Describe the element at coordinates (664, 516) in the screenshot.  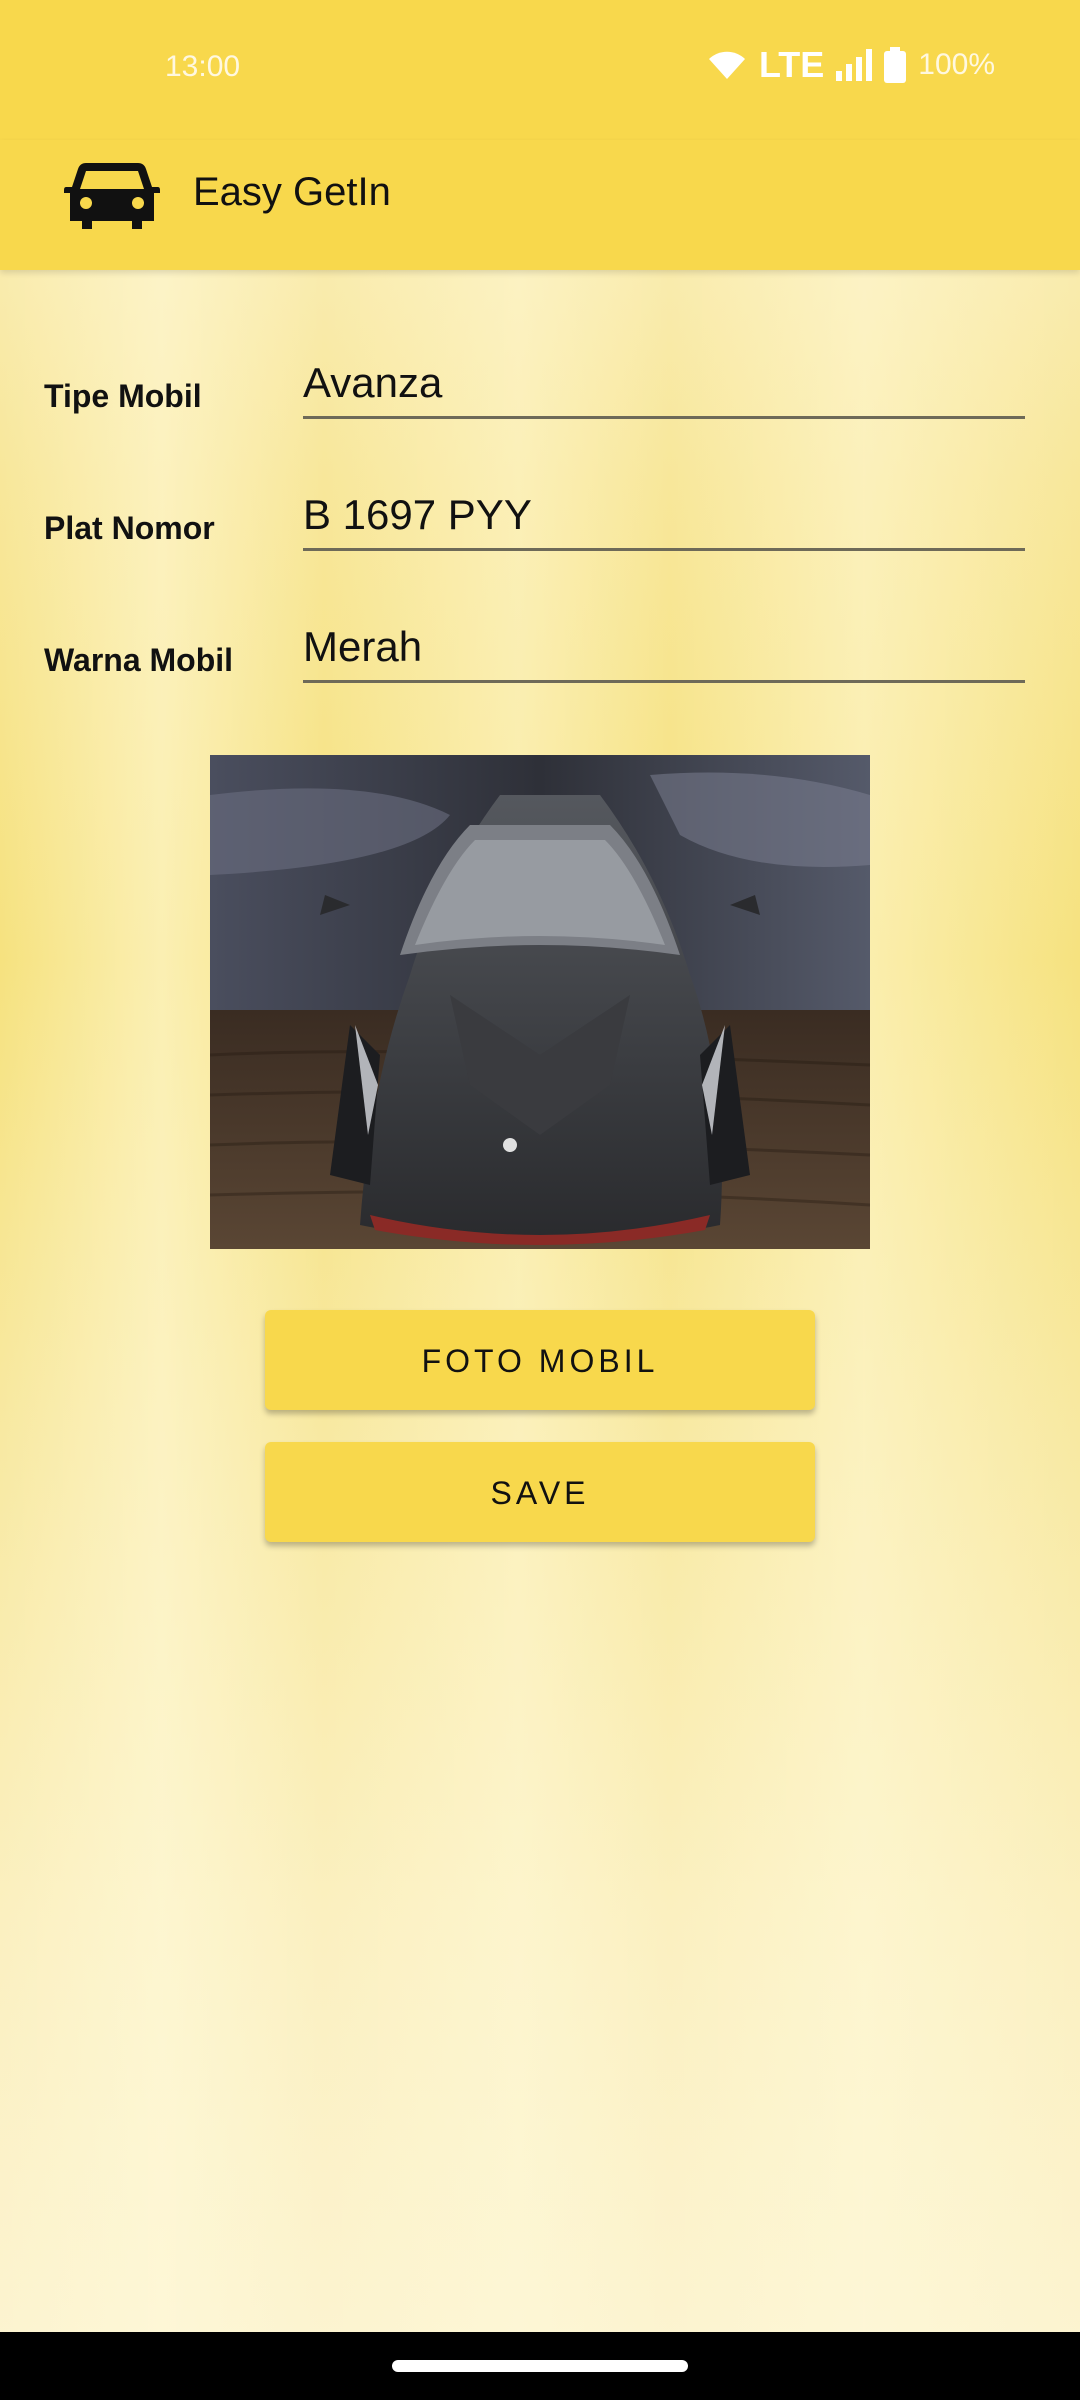
I see `plat-nomor-input` at that location.